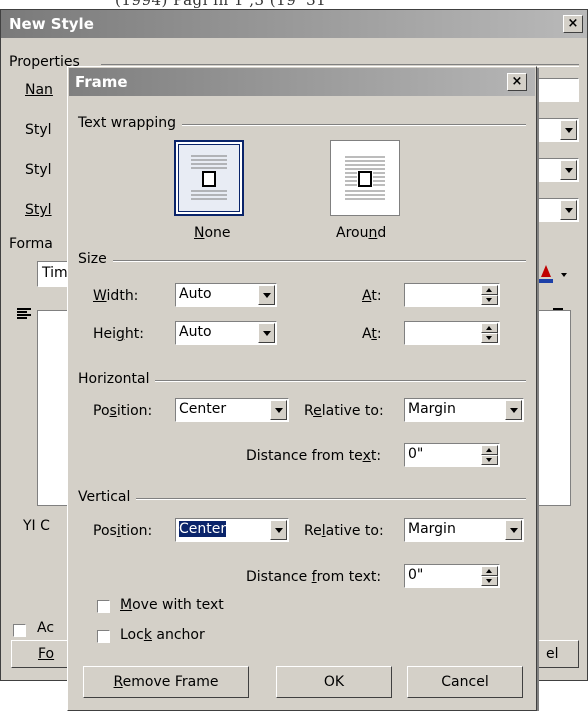 Image resolution: width=588 pixels, height=711 pixels. Describe the element at coordinates (302, 499) in the screenshot. I see `vertical-divider` at that location.